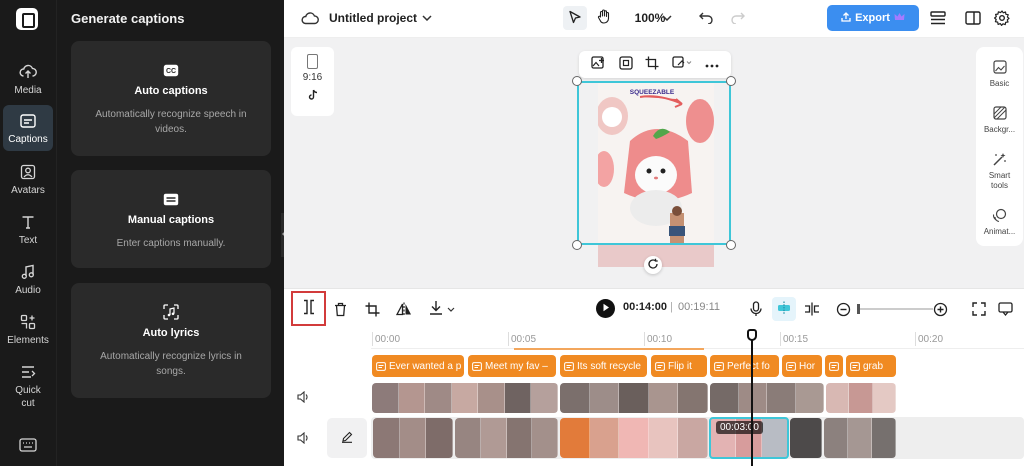 This screenshot has width=1024, height=466. I want to click on nav-quick-cut: Quick cut, so click(28, 383).